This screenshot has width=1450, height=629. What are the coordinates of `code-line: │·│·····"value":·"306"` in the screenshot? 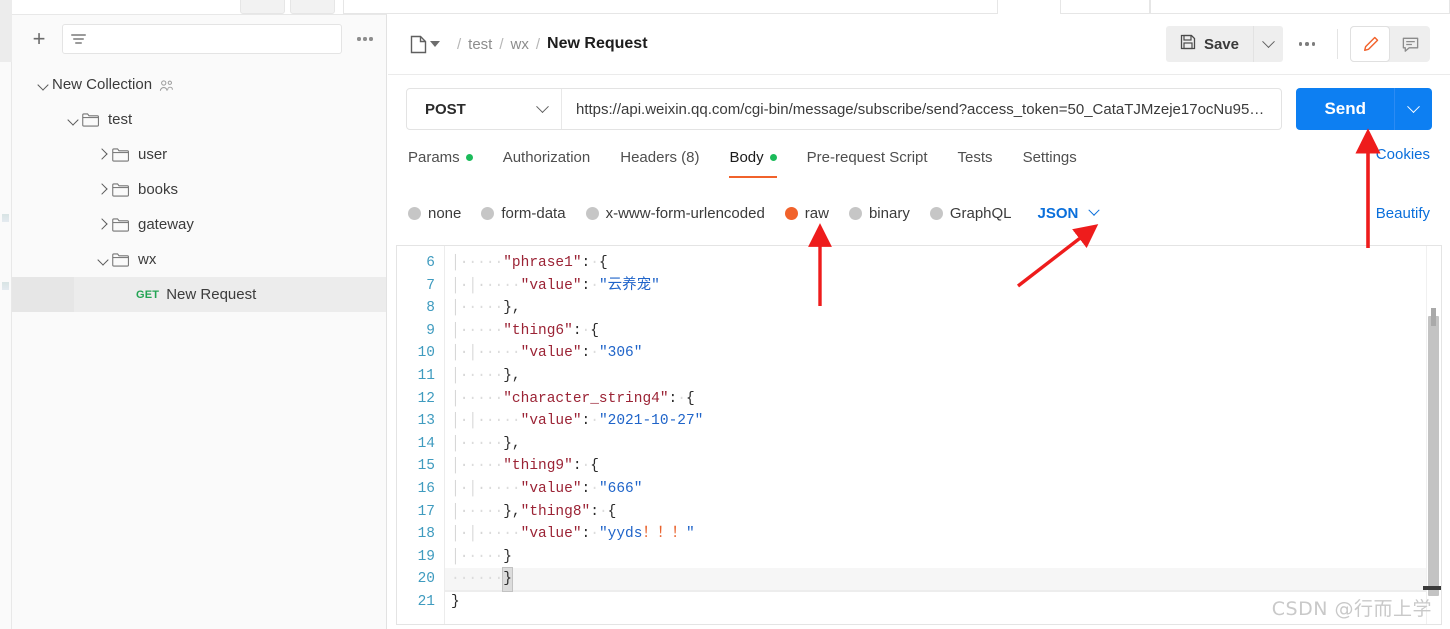 It's located at (943, 353).